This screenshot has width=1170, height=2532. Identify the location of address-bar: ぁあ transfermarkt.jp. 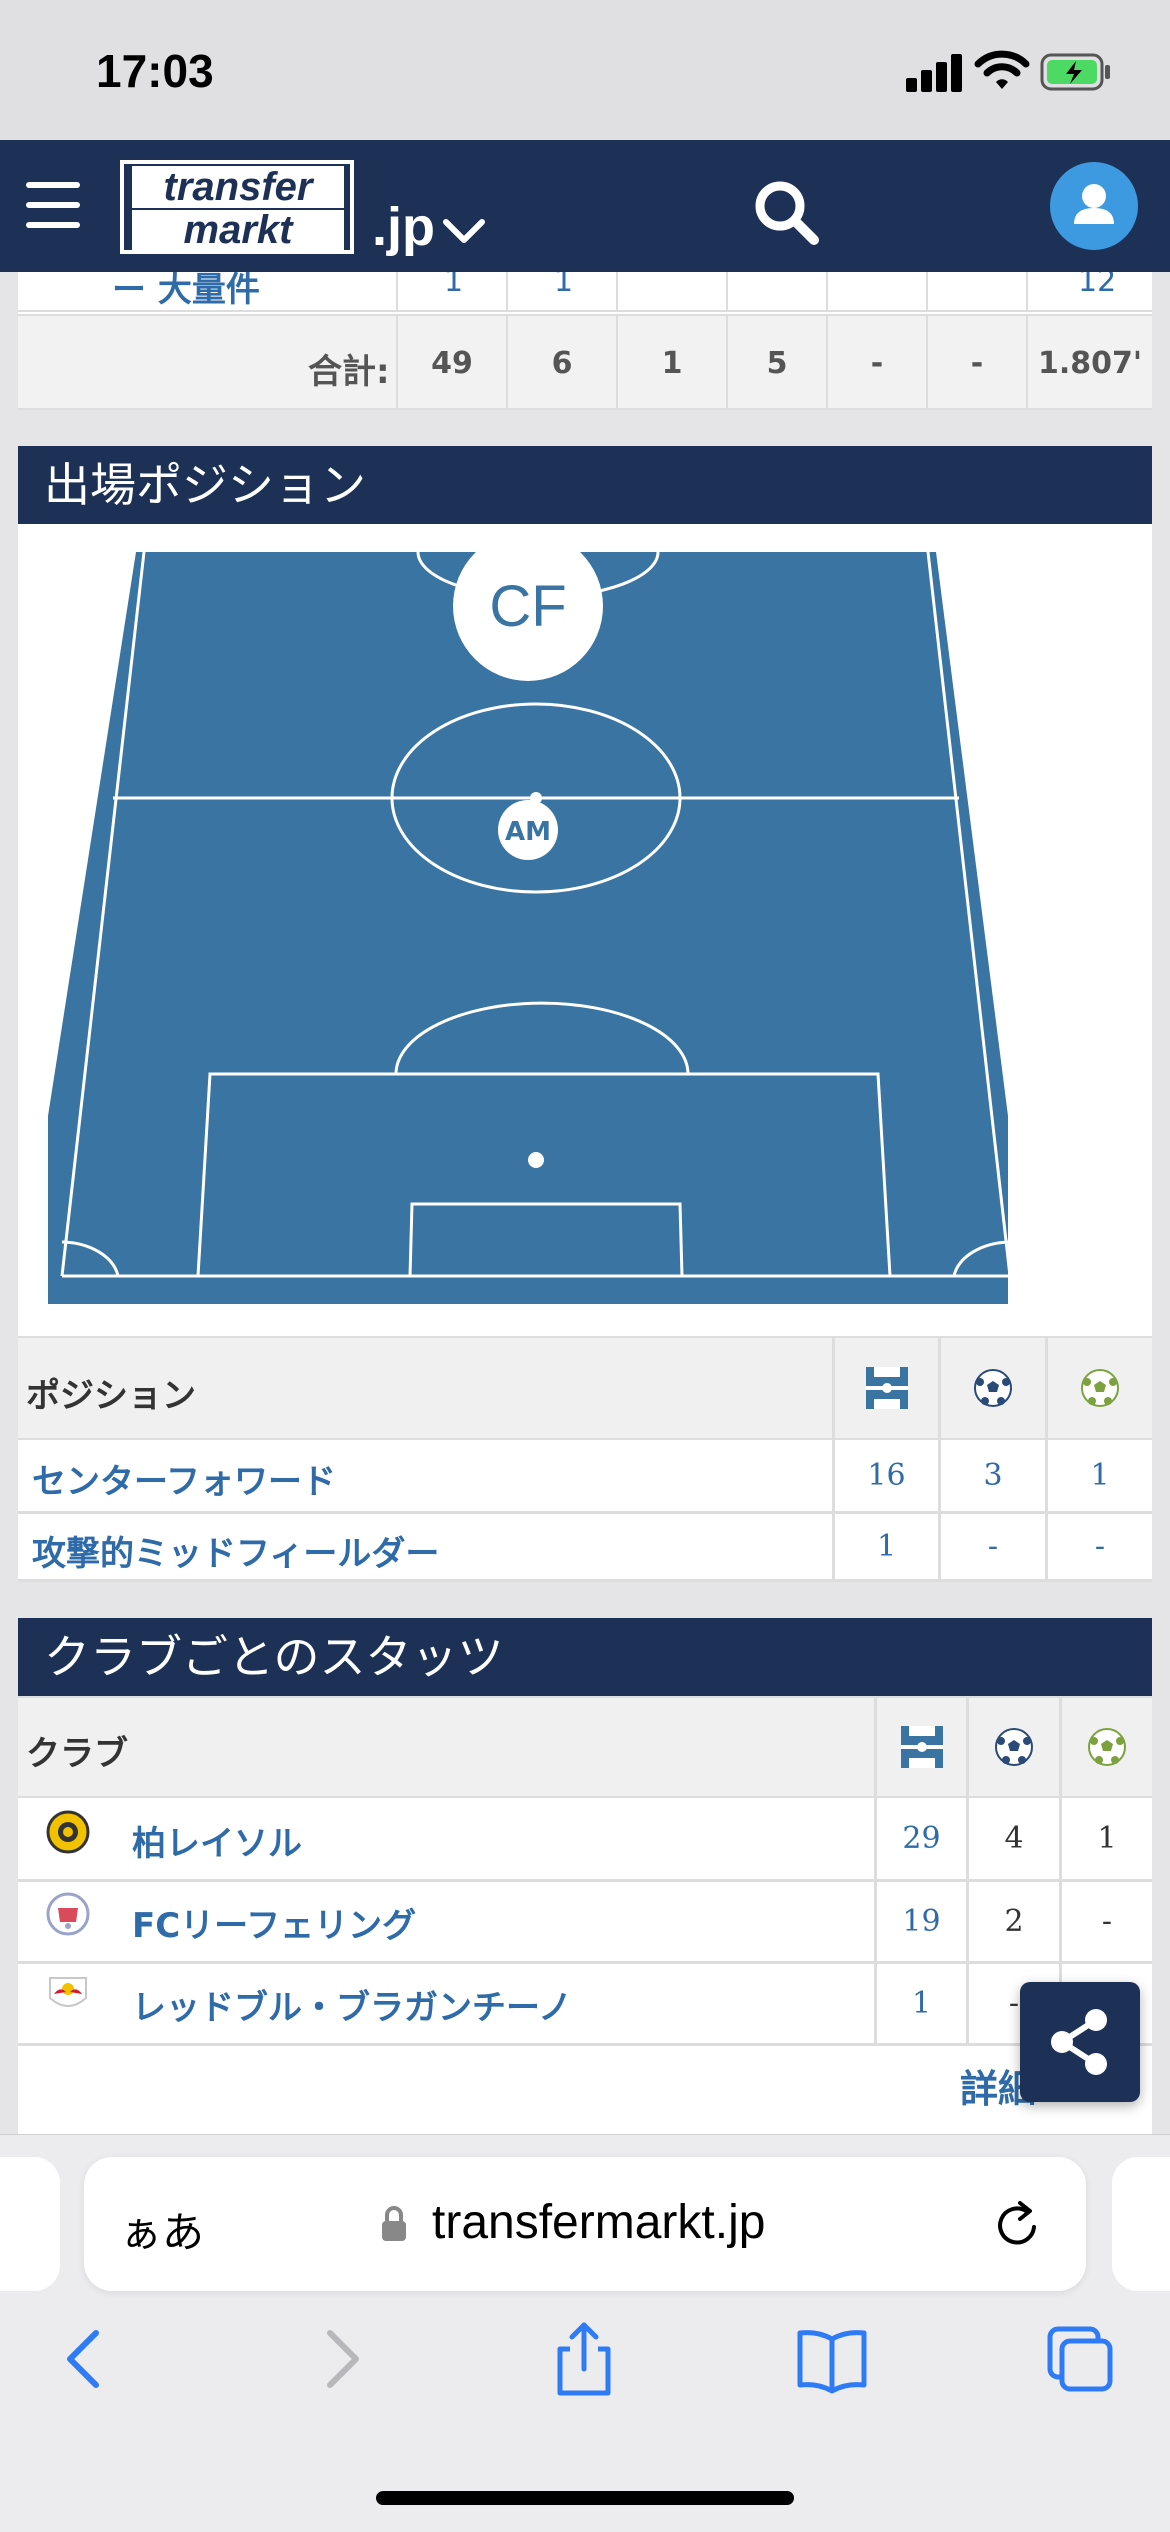
(585, 2224).